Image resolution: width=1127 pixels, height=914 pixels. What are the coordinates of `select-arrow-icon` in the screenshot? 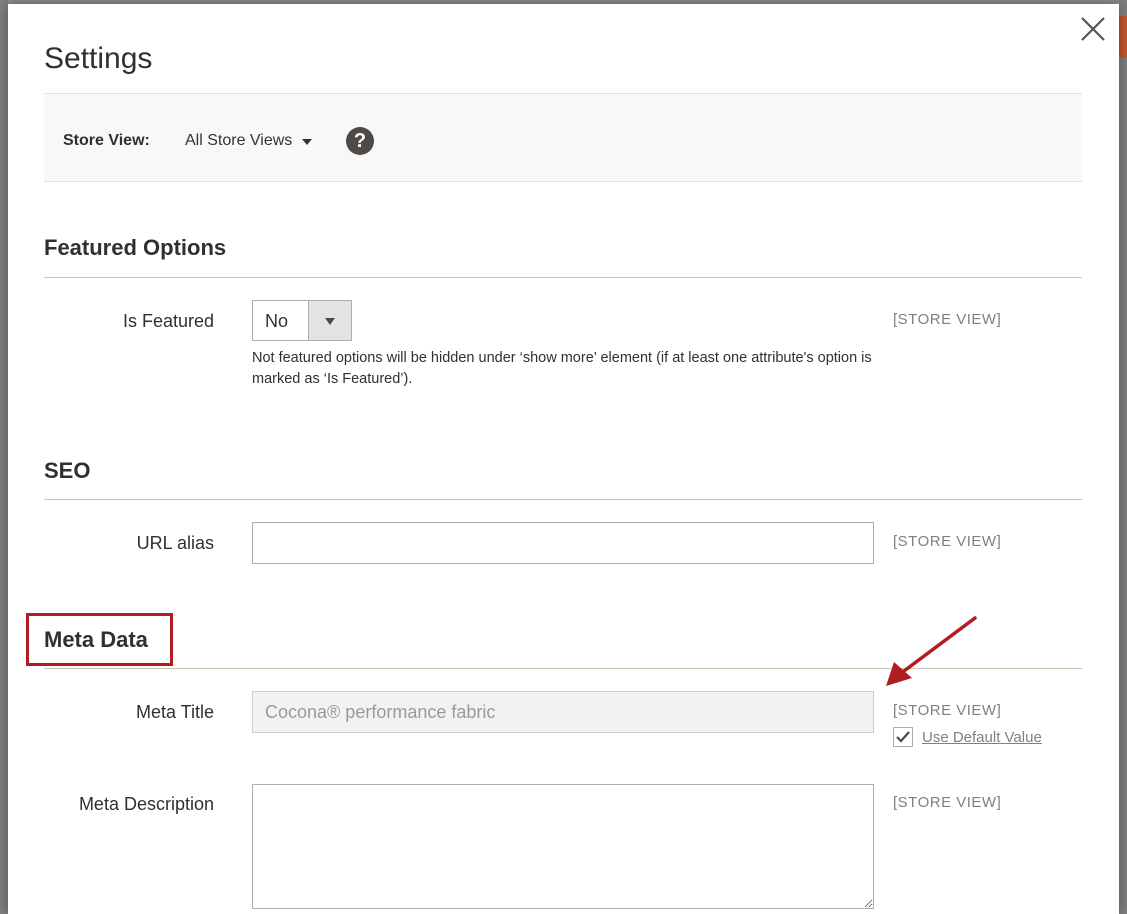 It's located at (329, 320).